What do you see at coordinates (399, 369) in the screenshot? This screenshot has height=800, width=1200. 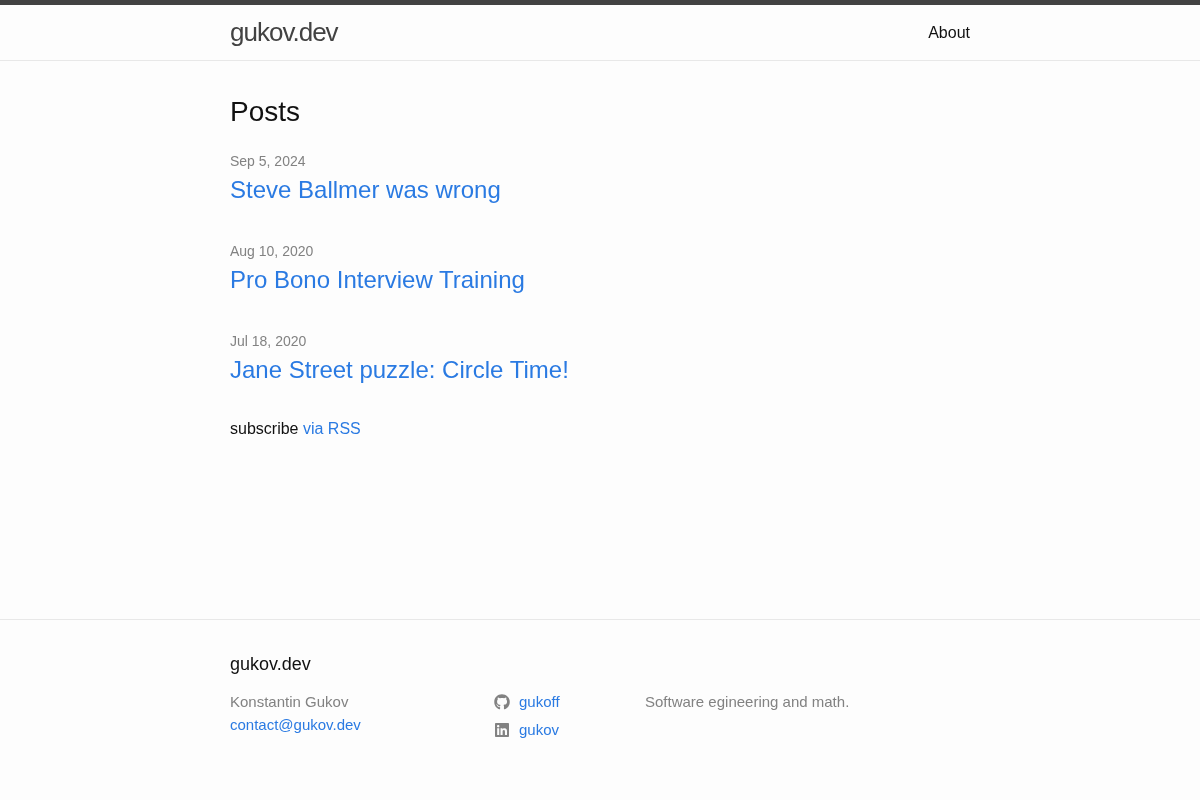 I see `post-link: Jane Street puzzle: Circle Time!` at bounding box center [399, 369].